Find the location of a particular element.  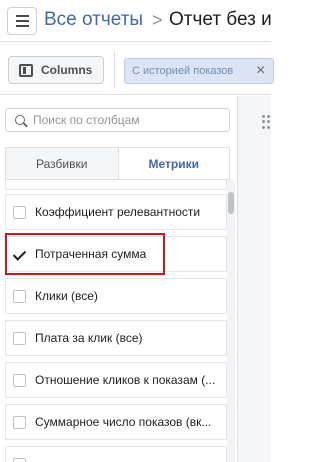

list-item: Потраченная сумма is located at coordinates (116, 254).